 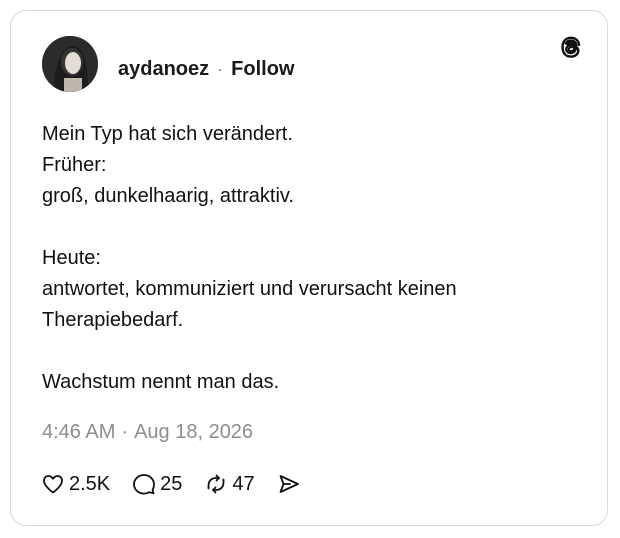 I want to click on repost-count: 47, so click(x=243, y=483).